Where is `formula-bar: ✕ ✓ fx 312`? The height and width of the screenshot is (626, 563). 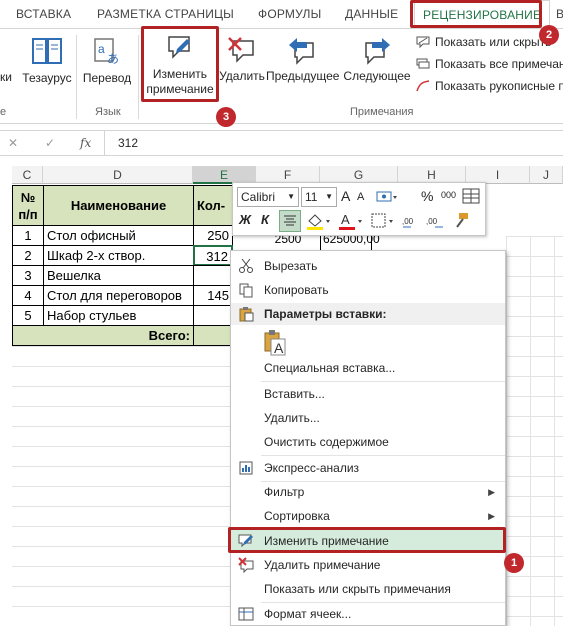 formula-bar: ✕ ✓ fx 312 is located at coordinates (281, 143).